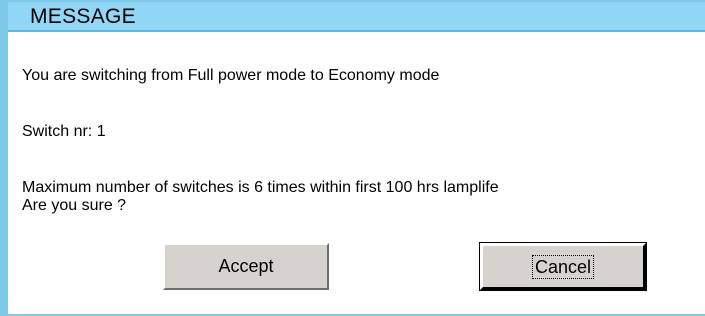 The width and height of the screenshot is (705, 316). Describe the element at coordinates (74, 205) in the screenshot. I see `confirmation-question: Are you sure ?` at that location.